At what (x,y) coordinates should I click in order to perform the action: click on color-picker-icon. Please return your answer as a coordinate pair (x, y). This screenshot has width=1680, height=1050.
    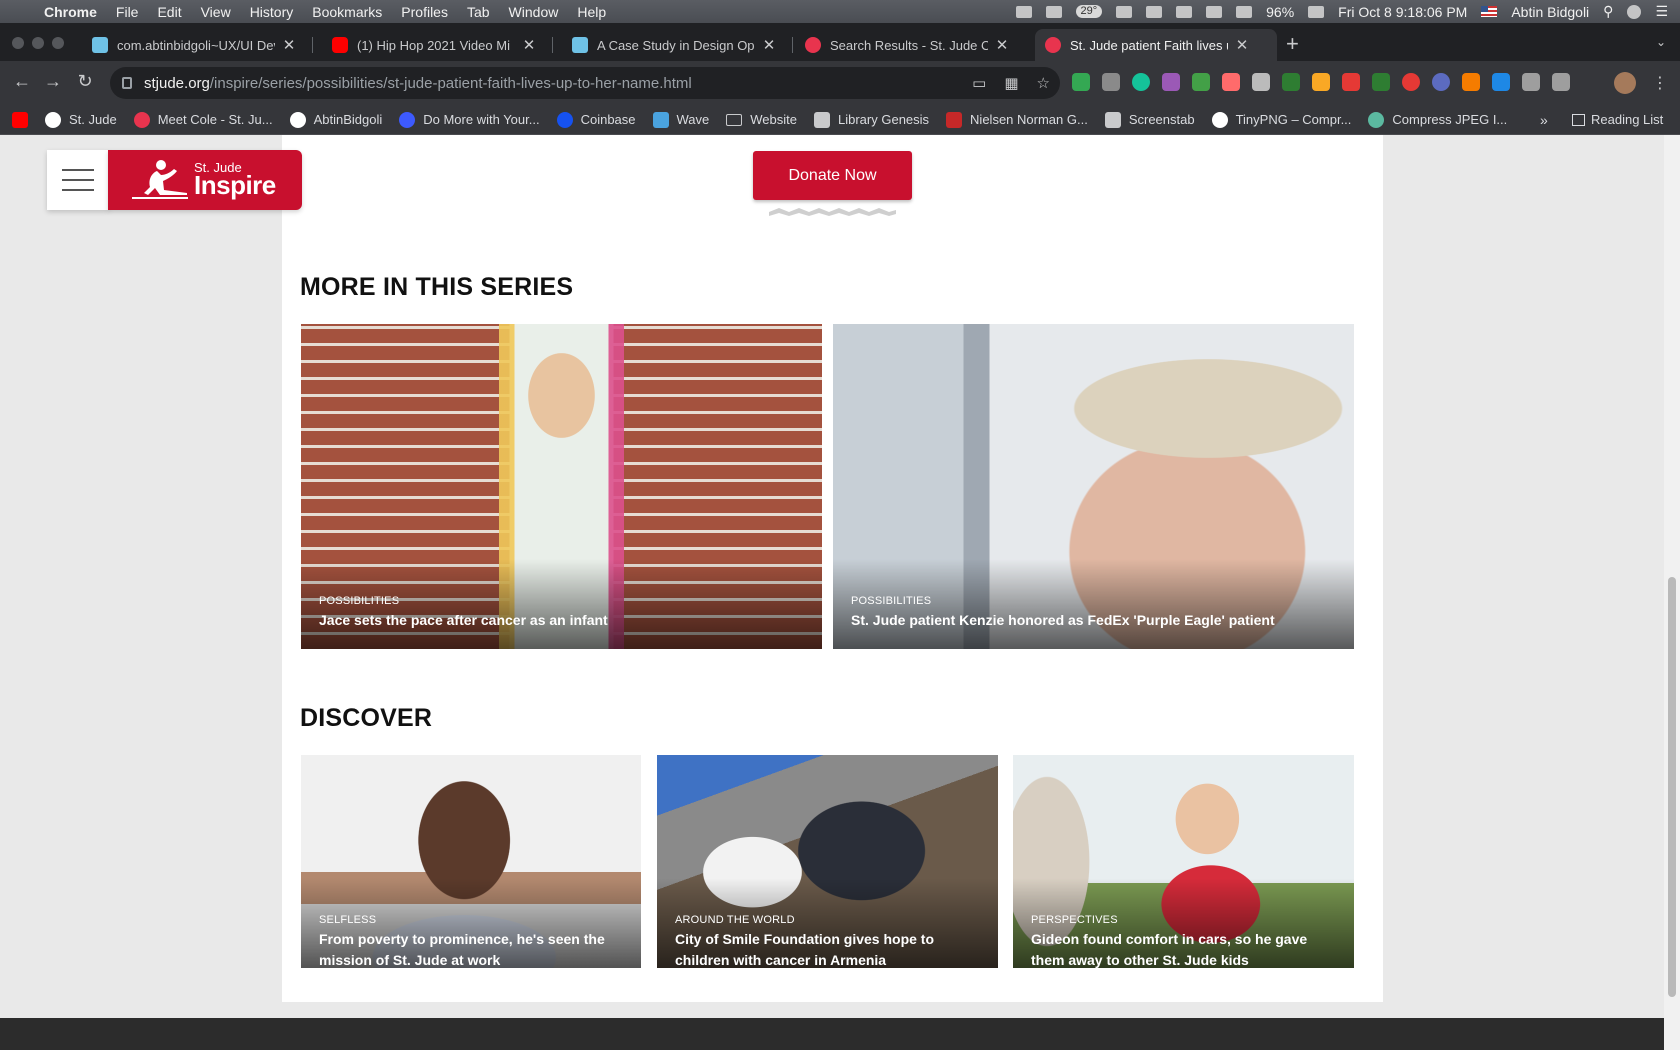
    Looking at the image, I should click on (1231, 82).